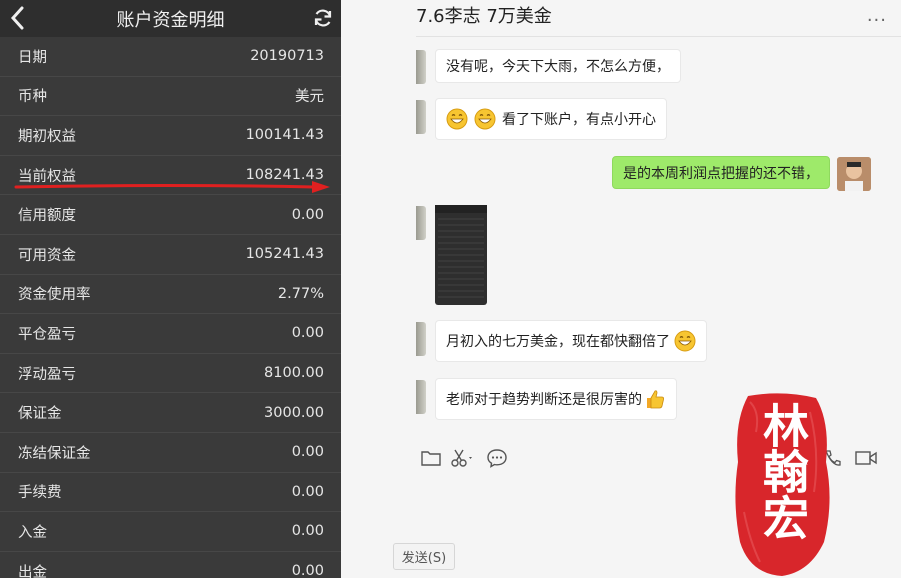 This screenshot has height=578, width=901. Describe the element at coordinates (877, 20) in the screenshot. I see `more-options-icon: ···` at that location.